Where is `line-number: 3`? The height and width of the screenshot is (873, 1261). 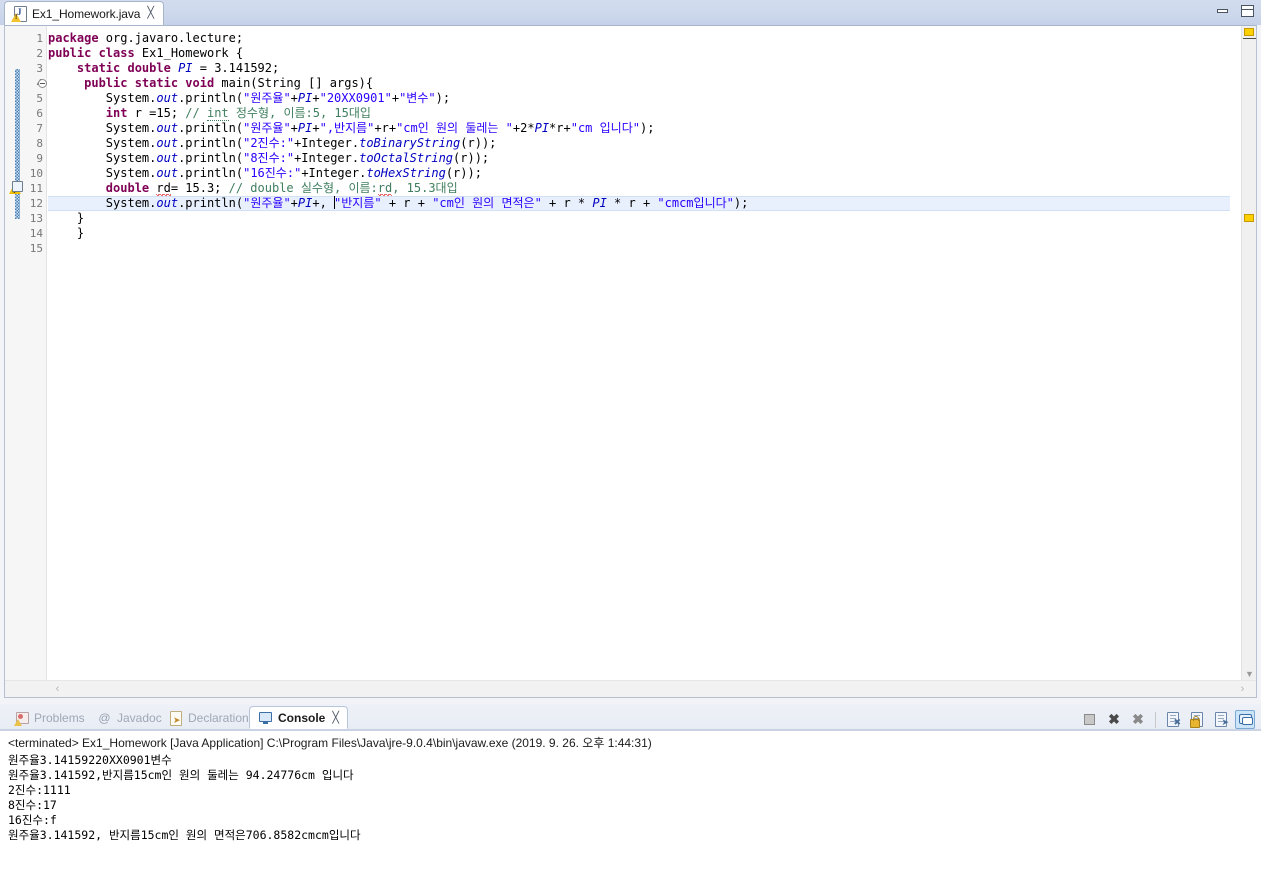
line-number: 3 is located at coordinates (39, 68).